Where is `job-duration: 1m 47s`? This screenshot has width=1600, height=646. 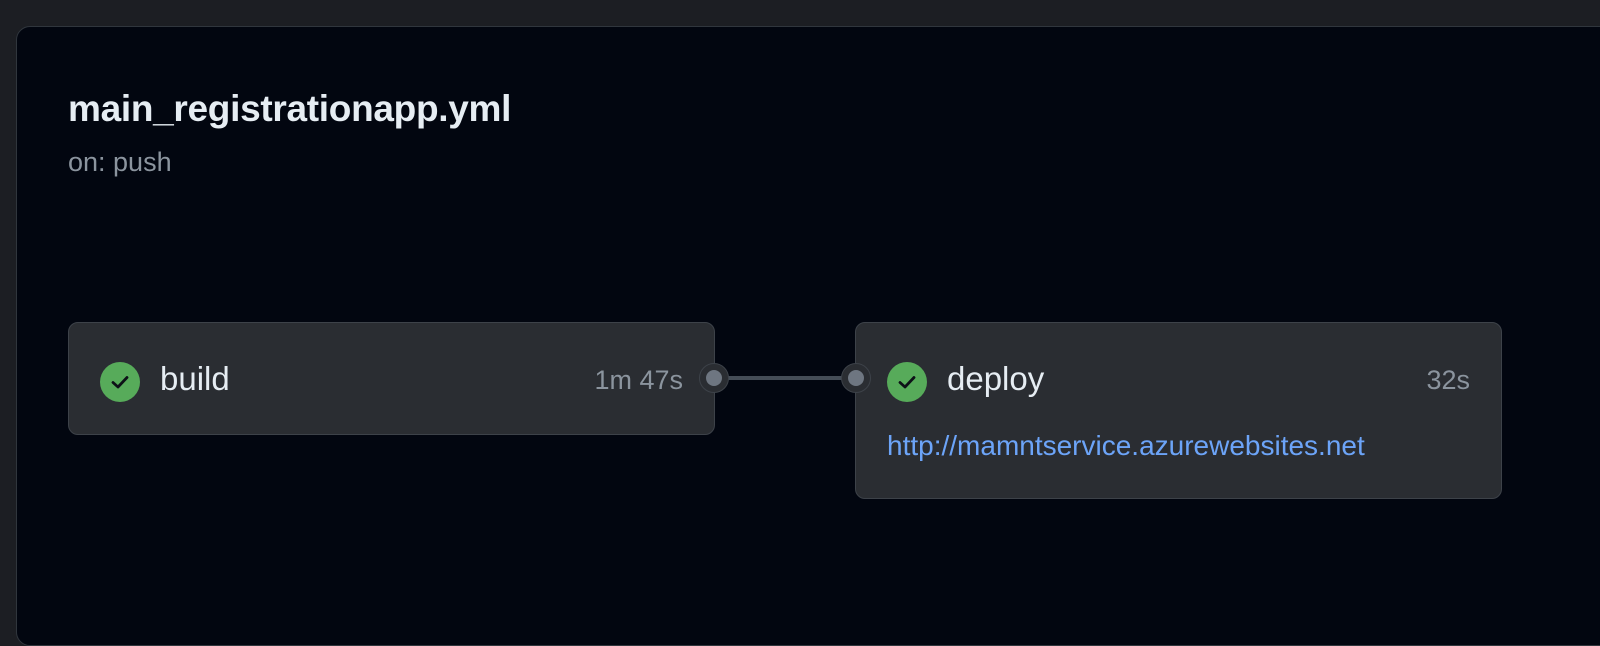
job-duration: 1m 47s is located at coordinates (638, 380).